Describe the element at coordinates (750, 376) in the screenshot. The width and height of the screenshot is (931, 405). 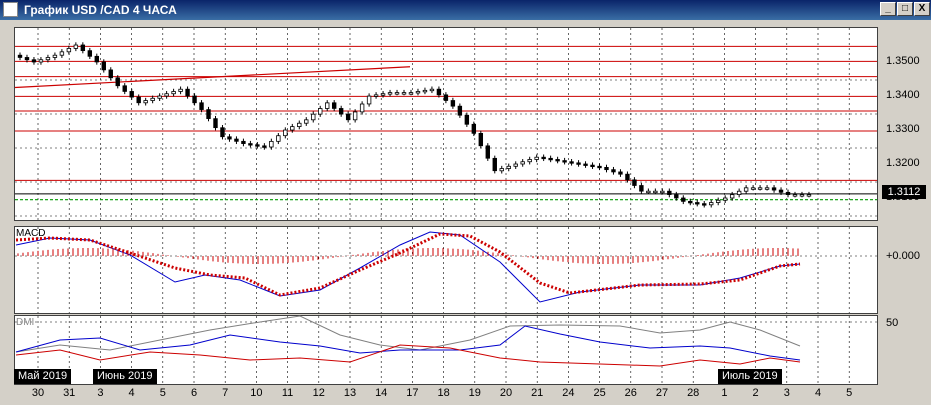
I see `month-marker-july: Июль 2019` at that location.